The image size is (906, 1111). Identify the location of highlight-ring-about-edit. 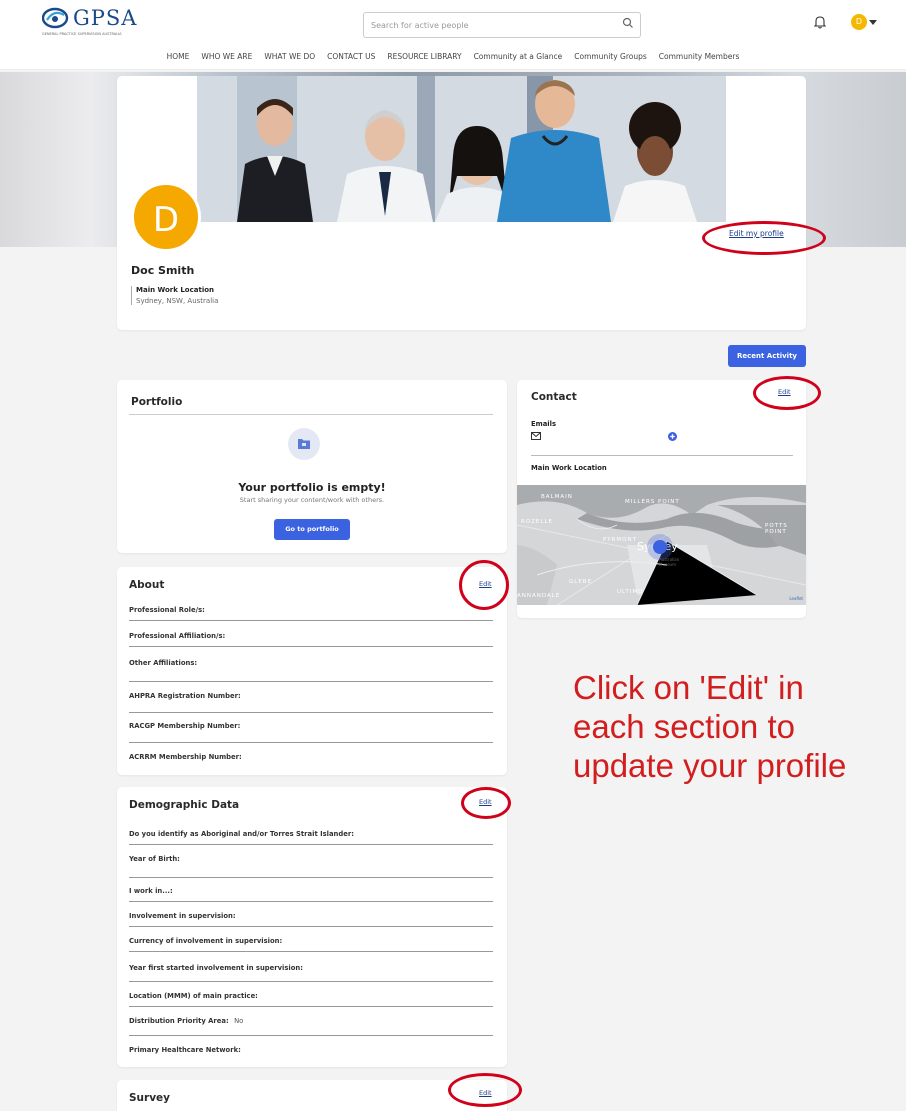
(484, 585).